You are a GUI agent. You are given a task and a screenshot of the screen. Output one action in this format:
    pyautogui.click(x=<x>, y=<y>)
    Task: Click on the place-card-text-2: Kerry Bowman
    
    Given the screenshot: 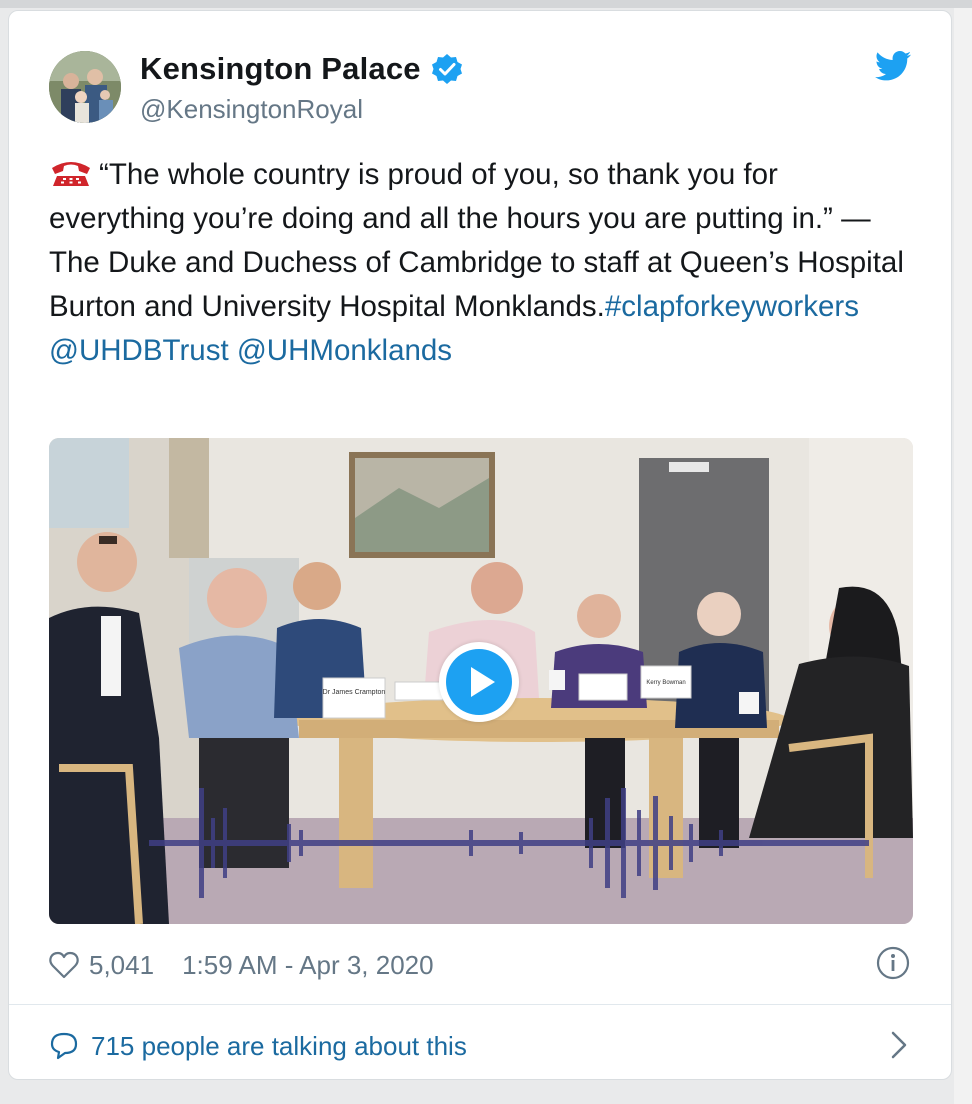 What is the action you would take?
    pyautogui.click(x=665, y=683)
    